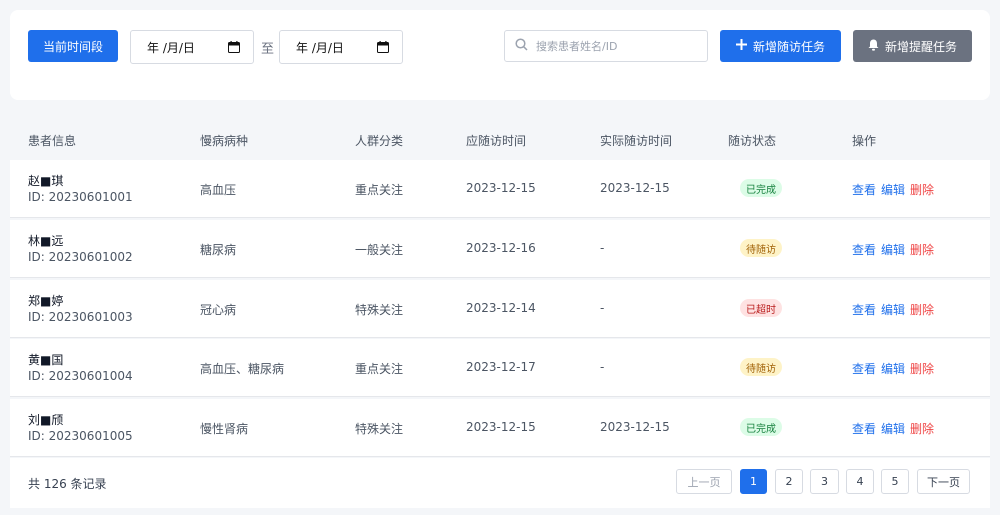 The image size is (1000, 515). I want to click on due-time: 2023-12-16, so click(501, 248).